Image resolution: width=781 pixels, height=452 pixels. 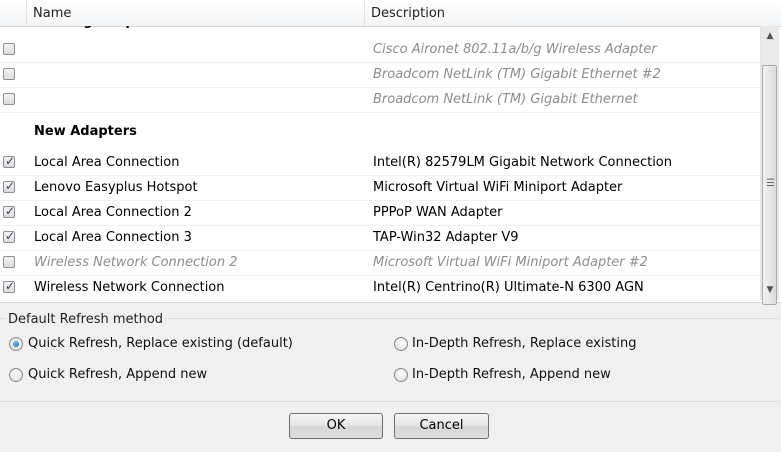 What do you see at coordinates (401, 375) in the screenshot?
I see `radio-indepth-append` at bounding box center [401, 375].